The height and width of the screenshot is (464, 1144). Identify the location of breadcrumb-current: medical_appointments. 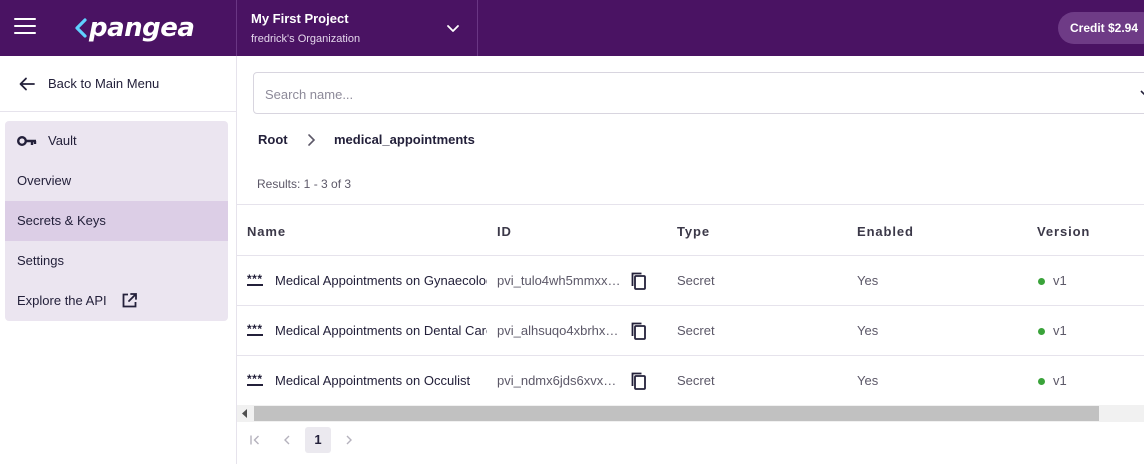
(404, 139).